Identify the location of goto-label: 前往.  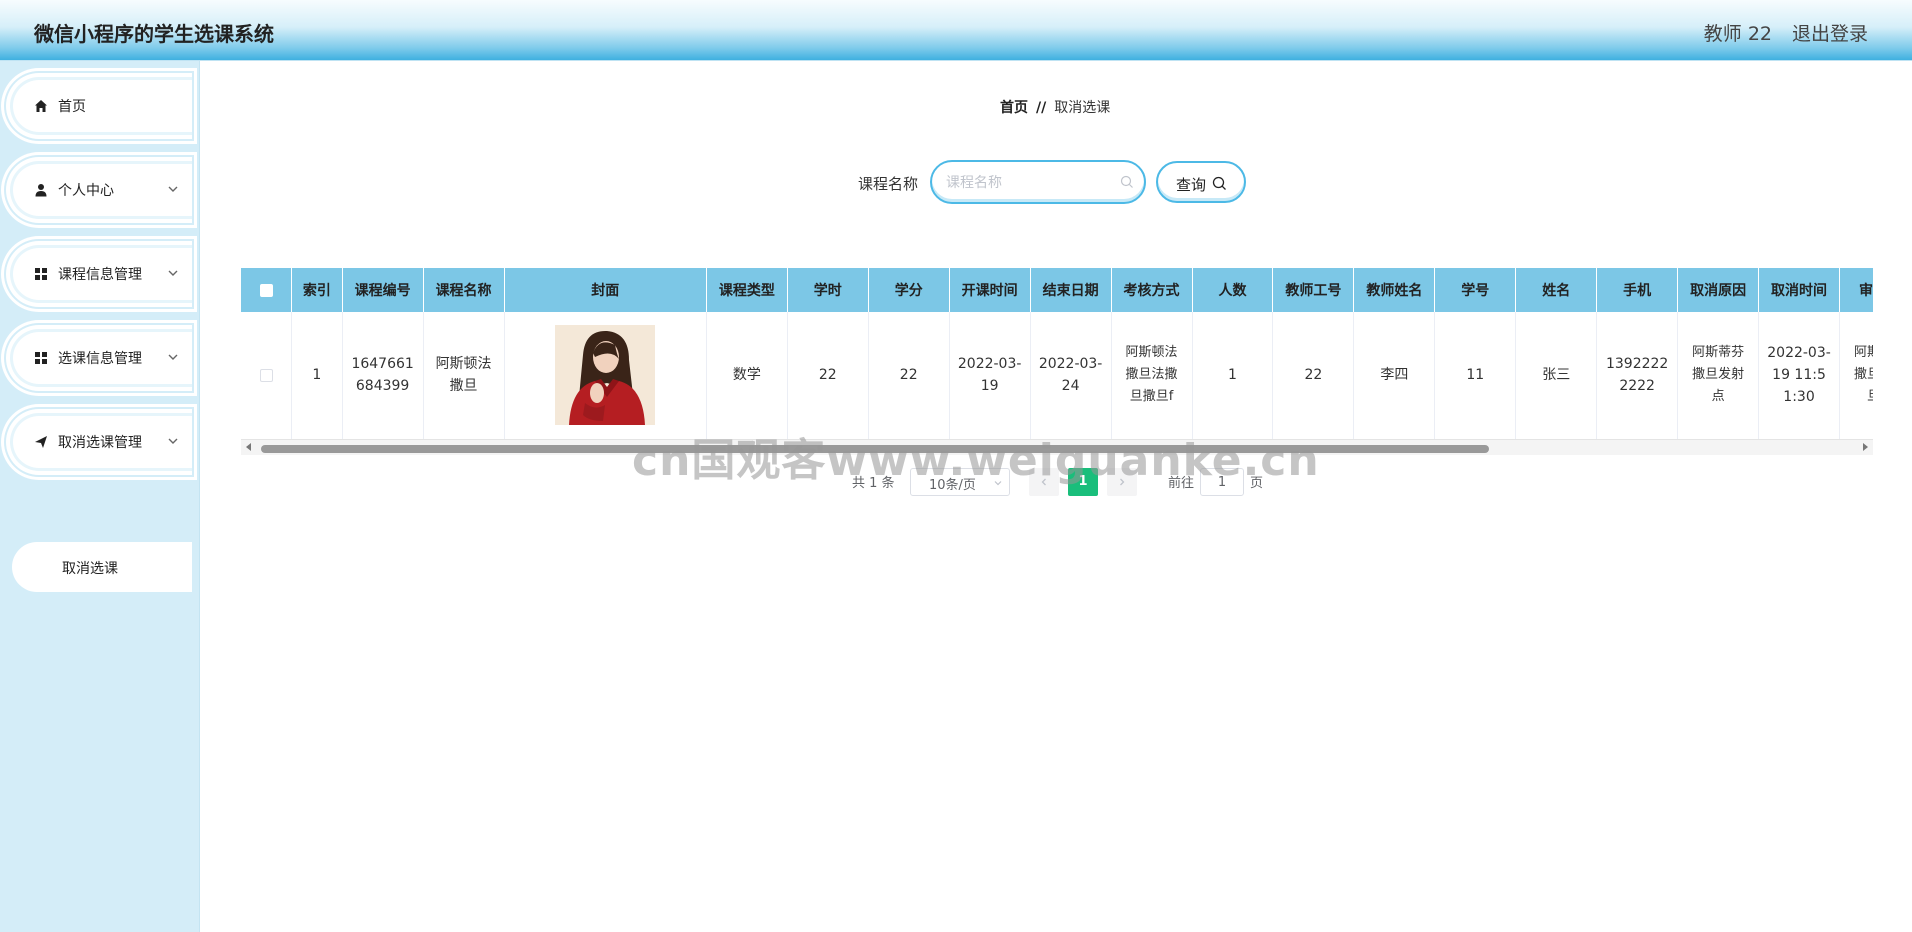
(1181, 483).